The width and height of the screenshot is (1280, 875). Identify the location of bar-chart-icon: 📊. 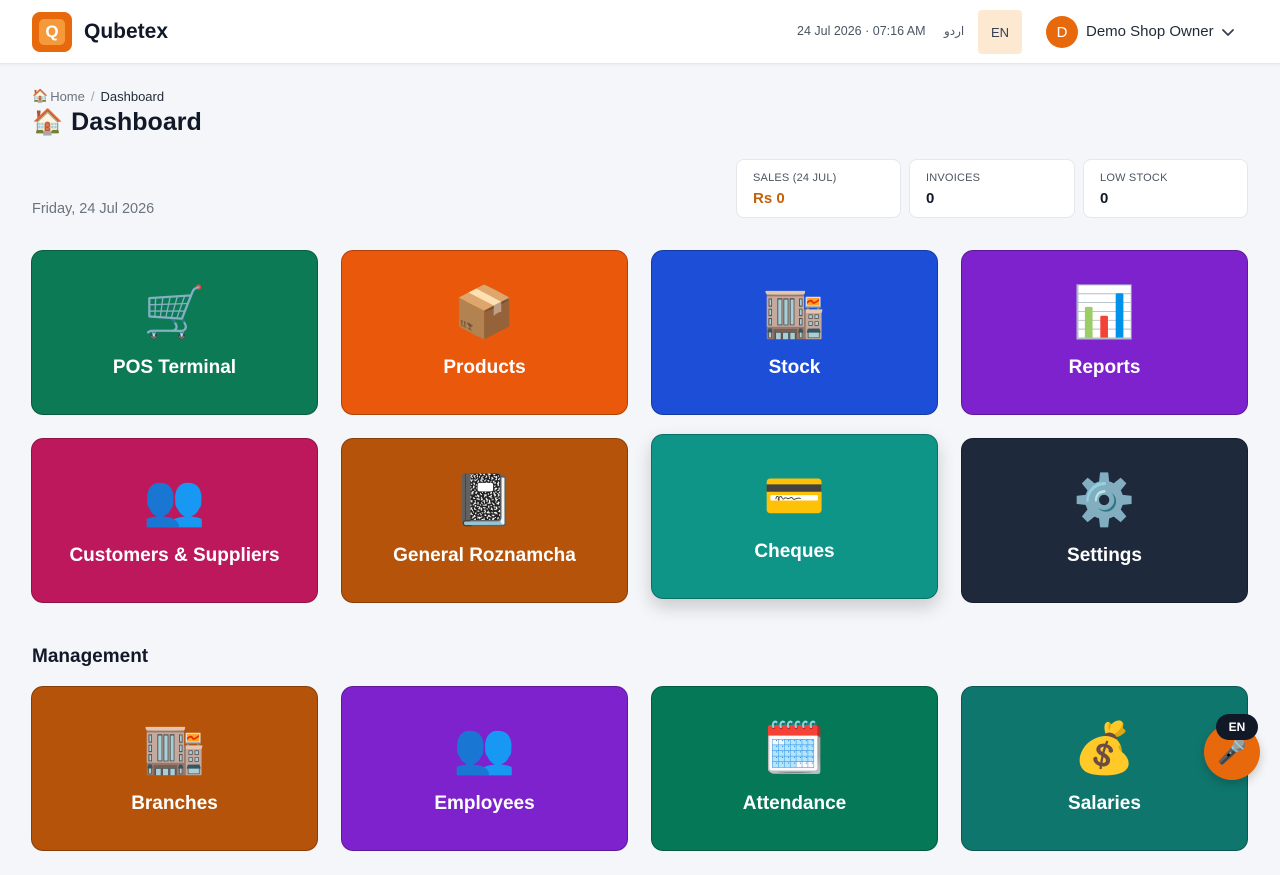
(1104, 312).